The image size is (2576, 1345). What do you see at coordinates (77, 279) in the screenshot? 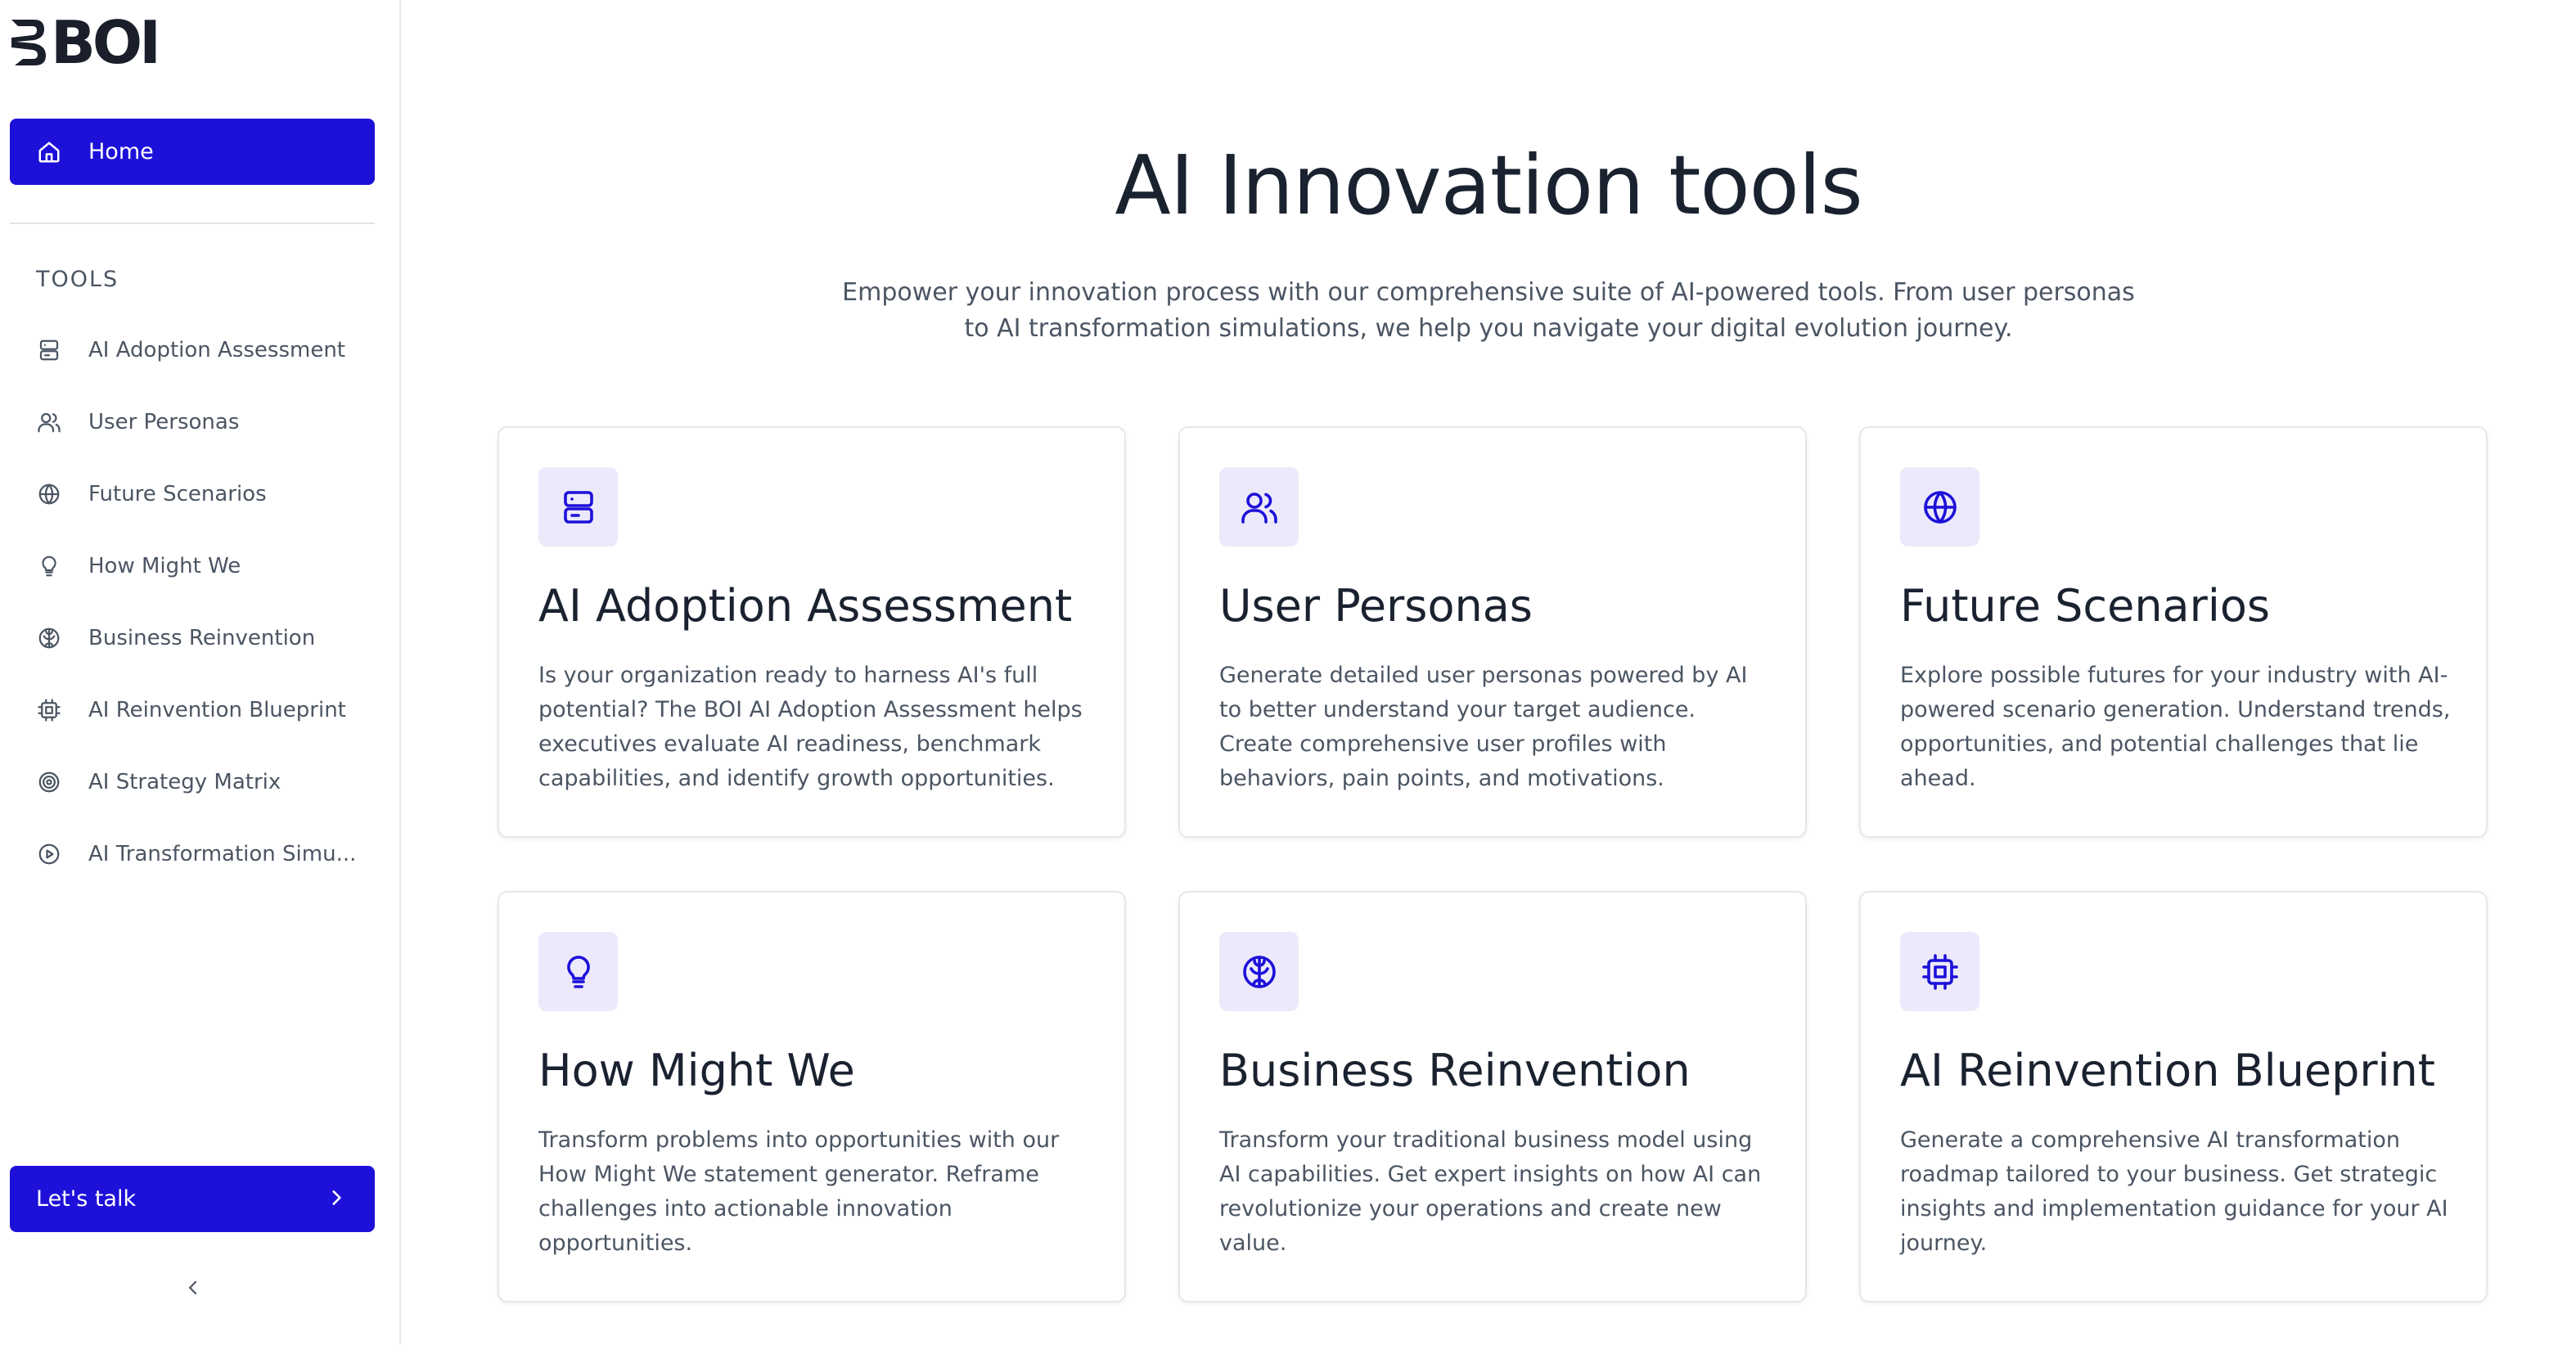
I see `tools-heading: TOOLS` at bounding box center [77, 279].